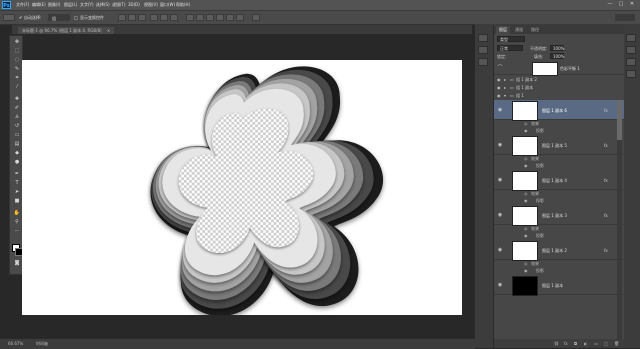  What do you see at coordinates (17, 51) in the screenshot?
I see `marquee-tool-icon: ⬚` at bounding box center [17, 51].